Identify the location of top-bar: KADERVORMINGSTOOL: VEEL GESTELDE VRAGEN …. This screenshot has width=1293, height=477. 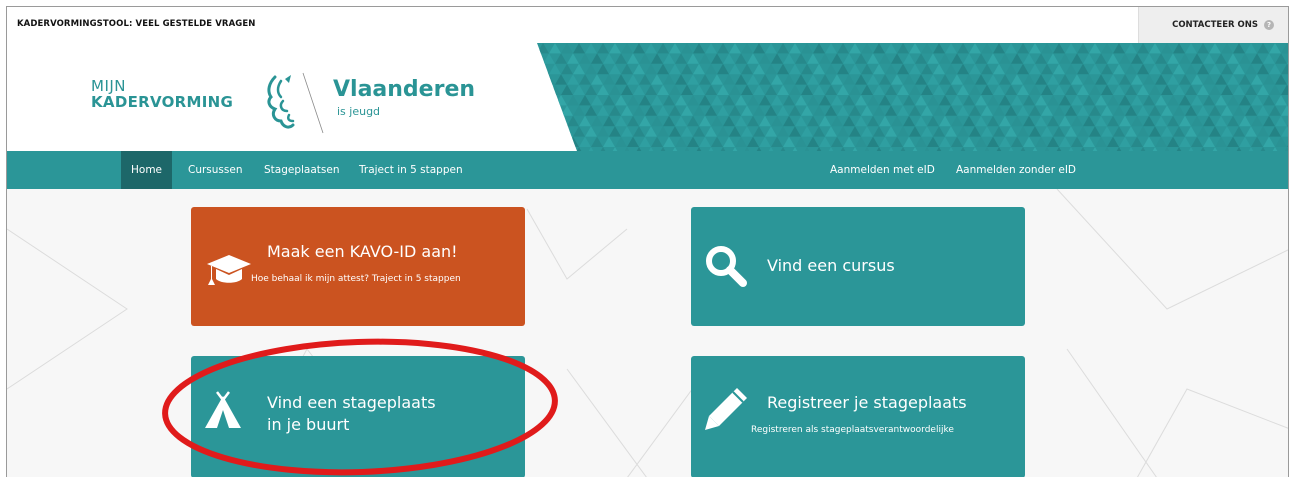
(647, 25).